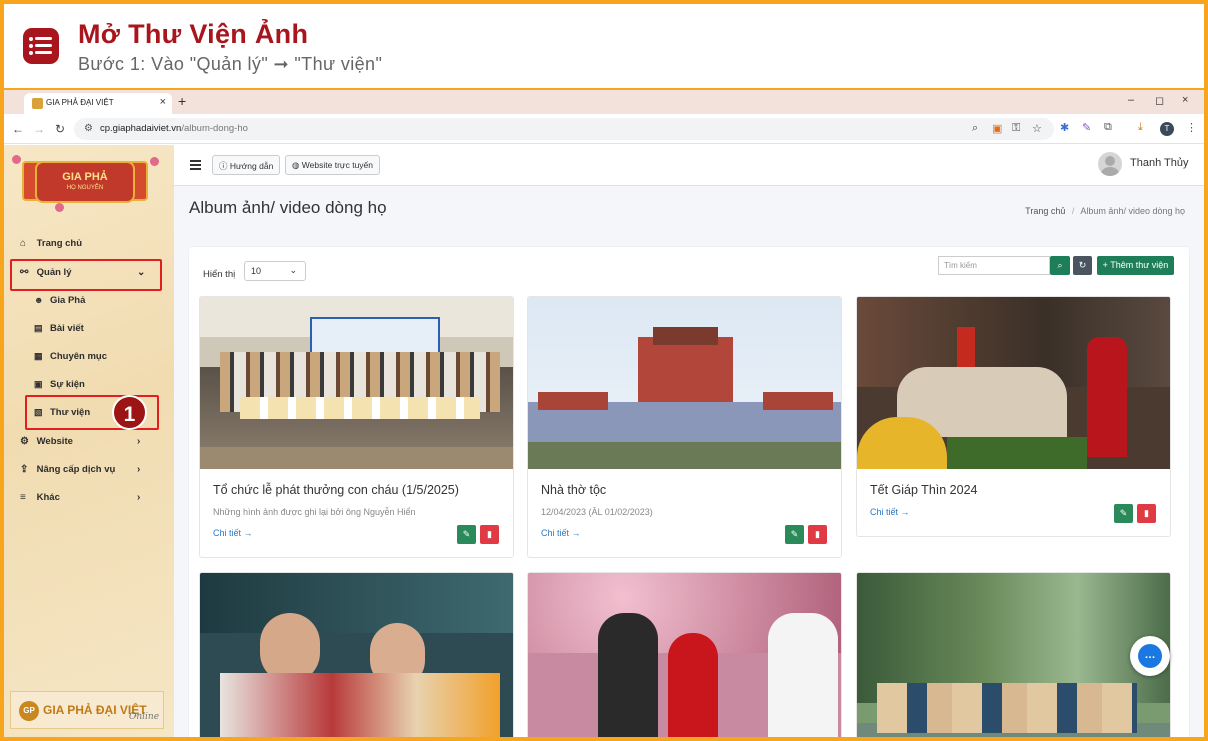 Image resolution: width=1208 pixels, height=741 pixels. What do you see at coordinates (1131, 100) in the screenshot?
I see `minimize-button: –` at bounding box center [1131, 100].